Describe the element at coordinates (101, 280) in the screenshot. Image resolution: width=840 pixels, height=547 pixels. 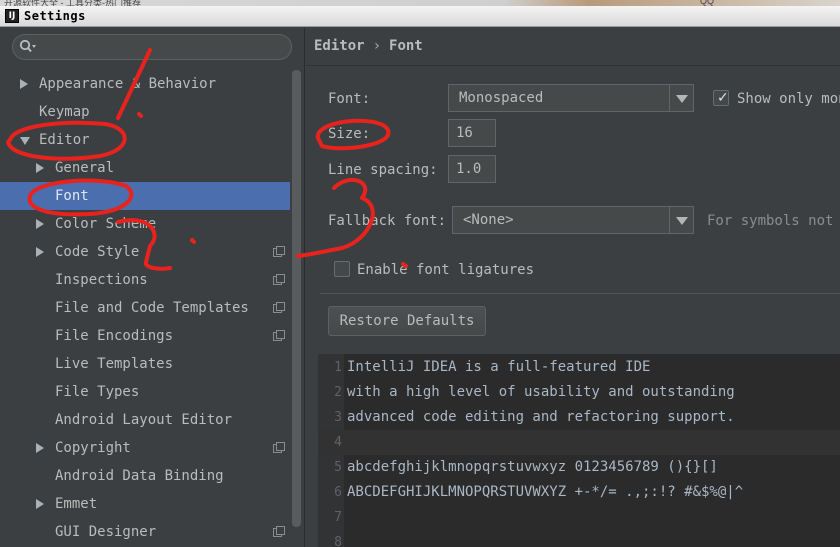
I see `tree-item-label: Inspections` at that location.